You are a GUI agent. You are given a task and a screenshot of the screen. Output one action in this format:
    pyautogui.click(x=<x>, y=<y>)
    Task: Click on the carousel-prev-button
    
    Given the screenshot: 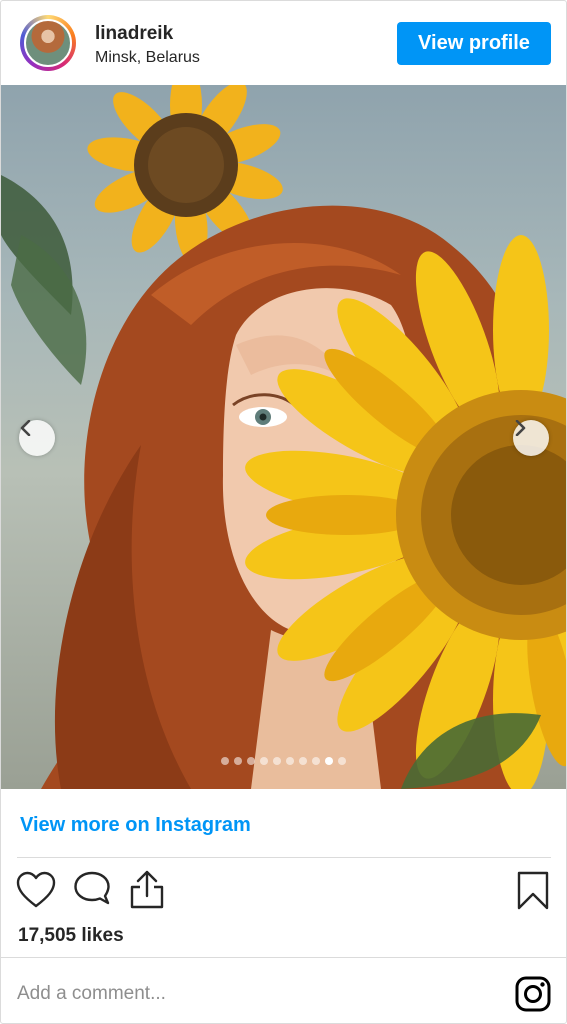 What is the action you would take?
    pyautogui.click(x=37, y=438)
    